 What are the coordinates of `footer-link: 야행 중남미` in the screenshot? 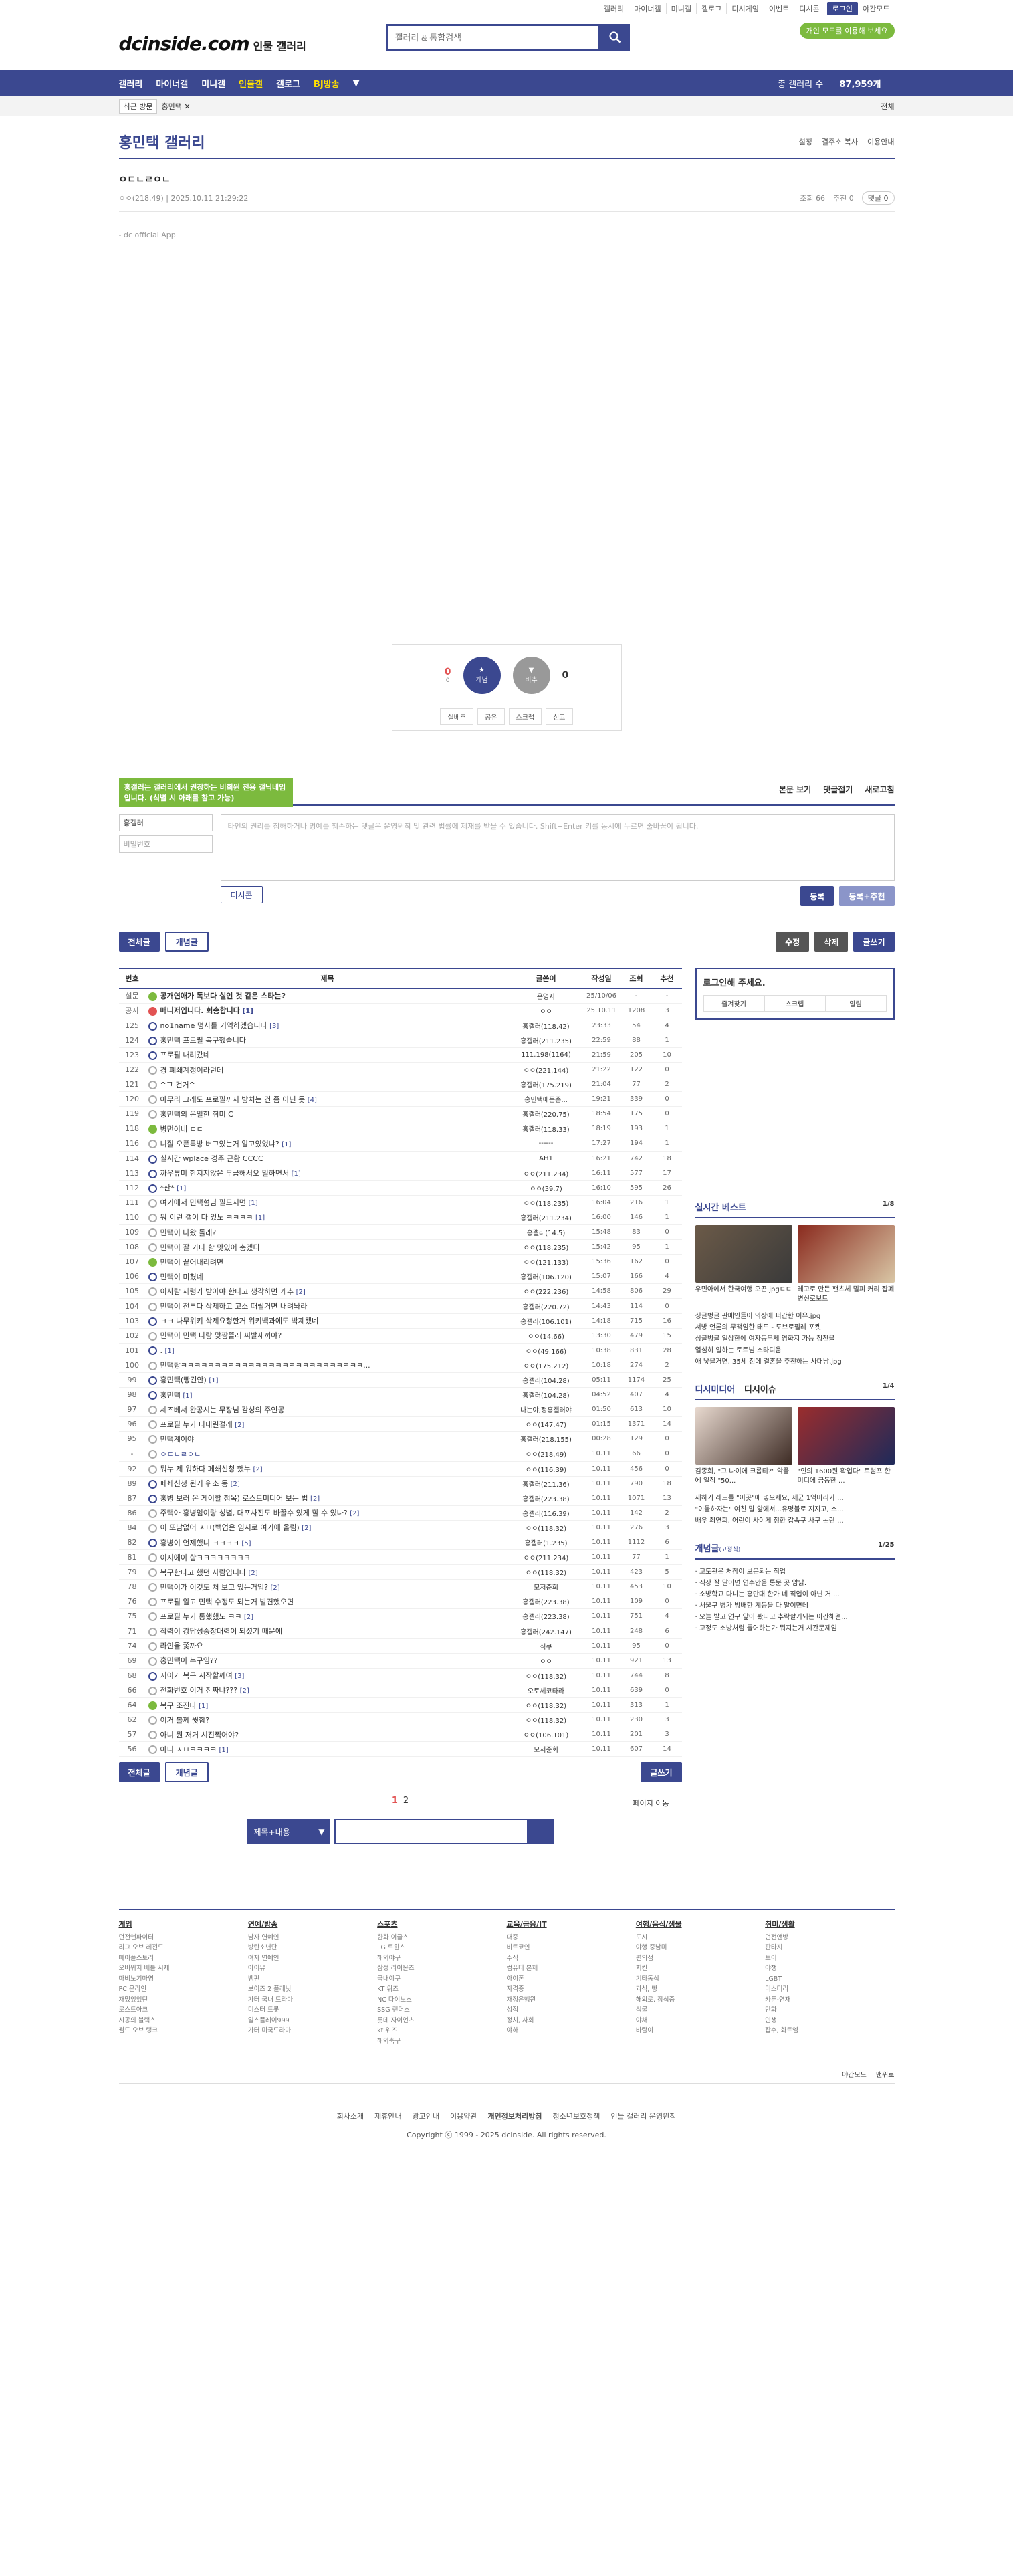 It's located at (700, 1948).